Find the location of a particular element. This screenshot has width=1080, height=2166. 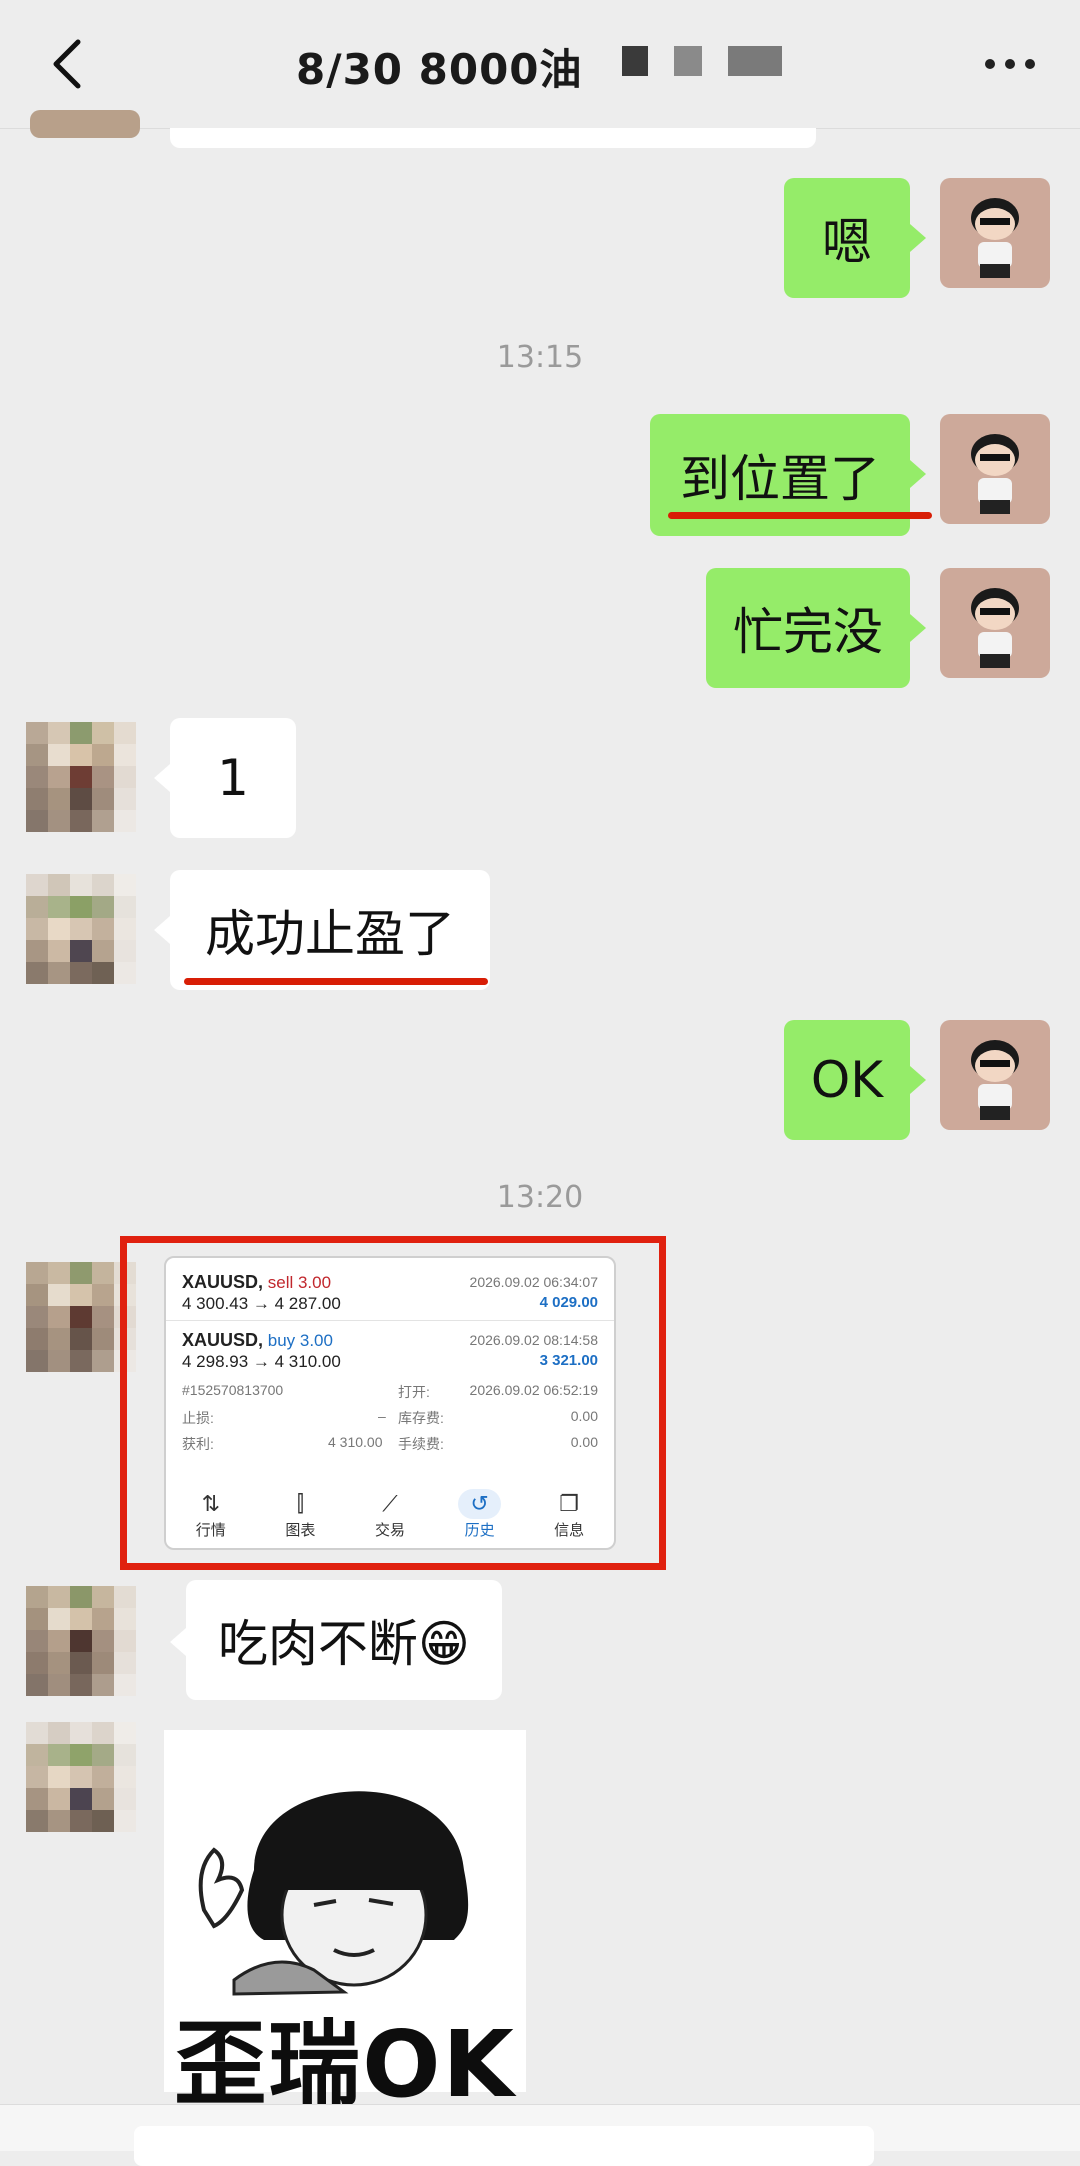

chat-header: 8/30 8000油 is located at coordinates (540, 64).